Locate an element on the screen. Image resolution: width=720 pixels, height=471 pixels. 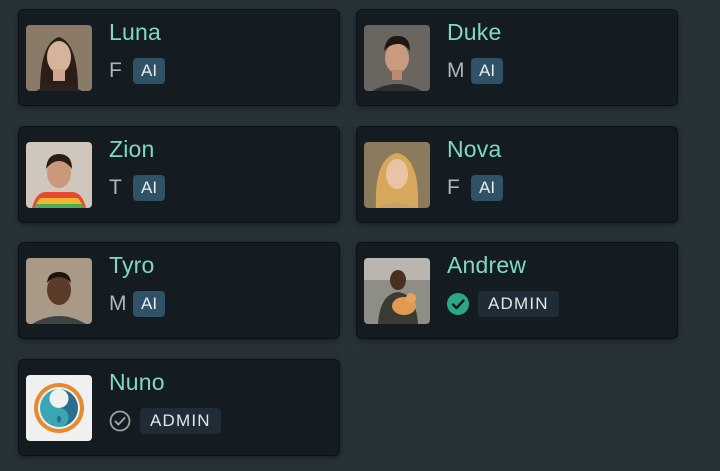
user-card-andrew: Andrew ADMIN is located at coordinates (517, 290).